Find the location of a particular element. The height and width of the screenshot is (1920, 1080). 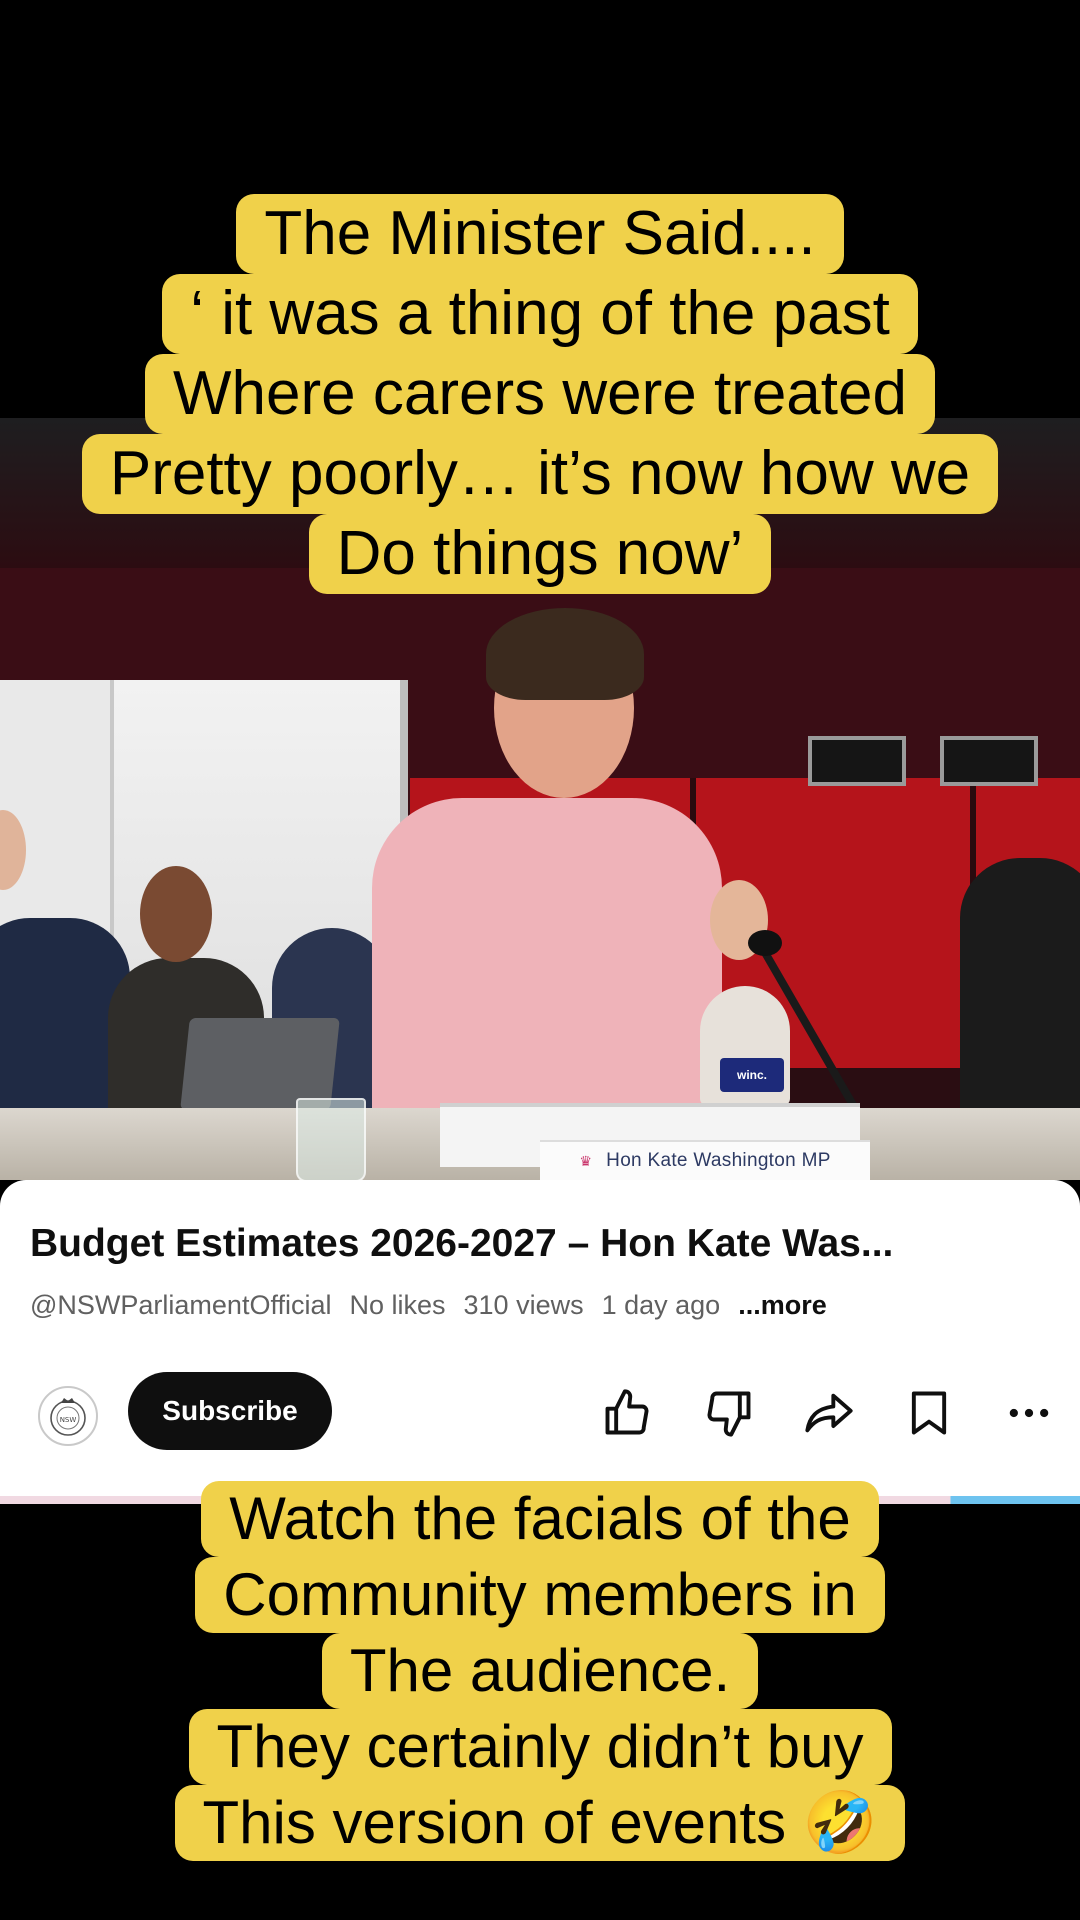

channel-handle: @NSWParliamentOfficial is located at coordinates (180, 1305).